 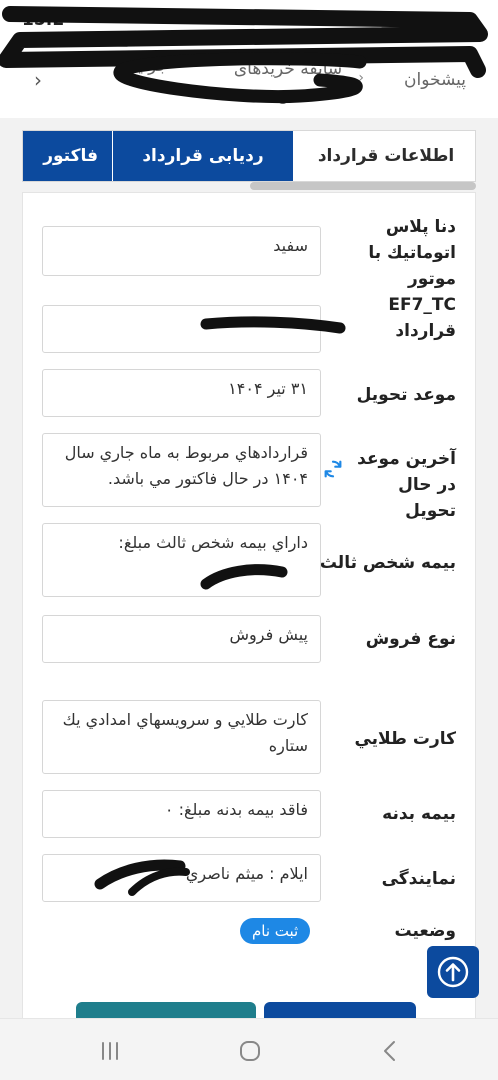 What do you see at coordinates (67, 156) in the screenshot?
I see `tab-invoice: فاکتور` at bounding box center [67, 156].